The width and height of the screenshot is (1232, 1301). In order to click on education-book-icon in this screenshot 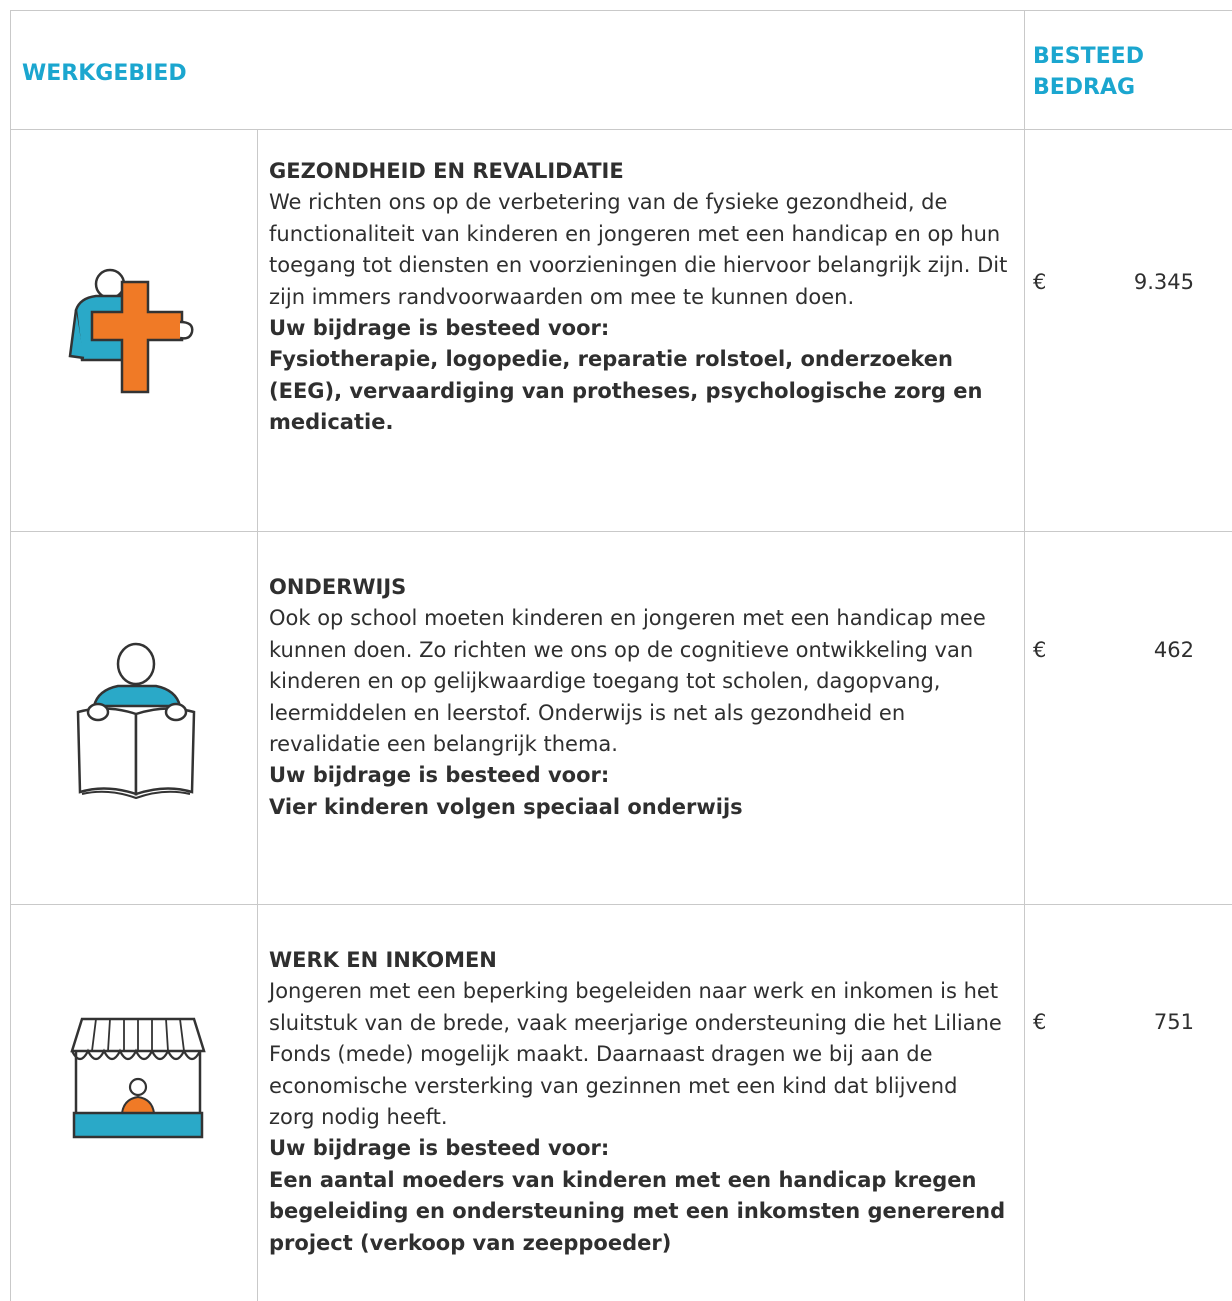, I will do `click(136, 721)`.